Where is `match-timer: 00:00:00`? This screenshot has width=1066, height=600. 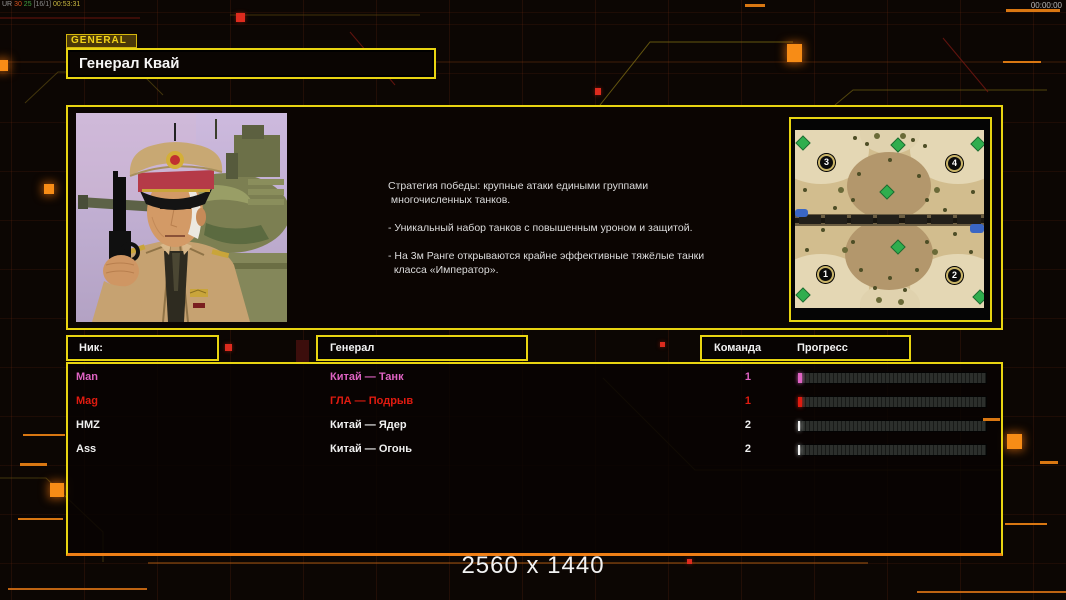
match-timer: 00:00:00 is located at coordinates (1046, 5).